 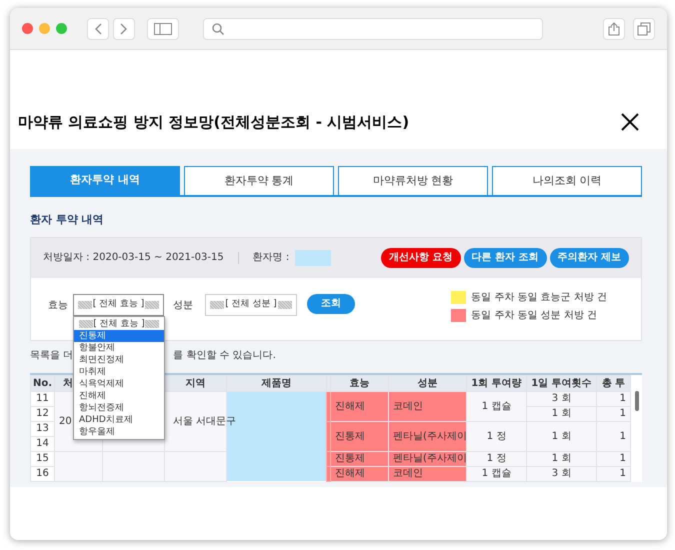 I want to click on tab: 나의조회 이력, so click(x=567, y=180).